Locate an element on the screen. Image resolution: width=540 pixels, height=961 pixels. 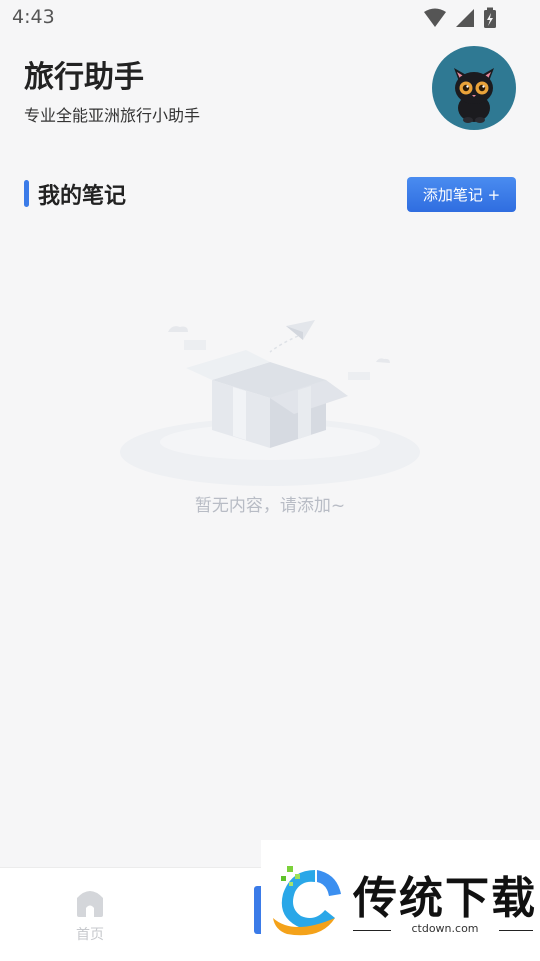
watermark: 传统下载 ctdown.com is located at coordinates (400, 900).